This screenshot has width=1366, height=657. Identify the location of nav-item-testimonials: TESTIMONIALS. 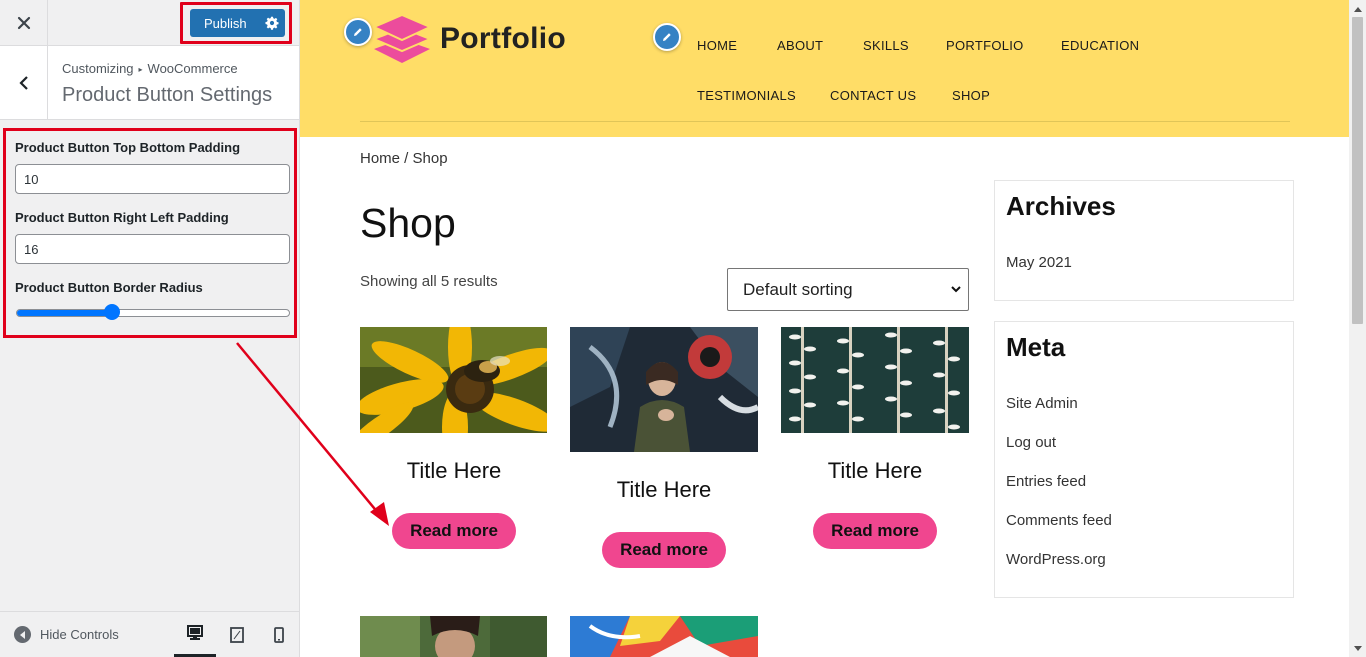
(746, 95).